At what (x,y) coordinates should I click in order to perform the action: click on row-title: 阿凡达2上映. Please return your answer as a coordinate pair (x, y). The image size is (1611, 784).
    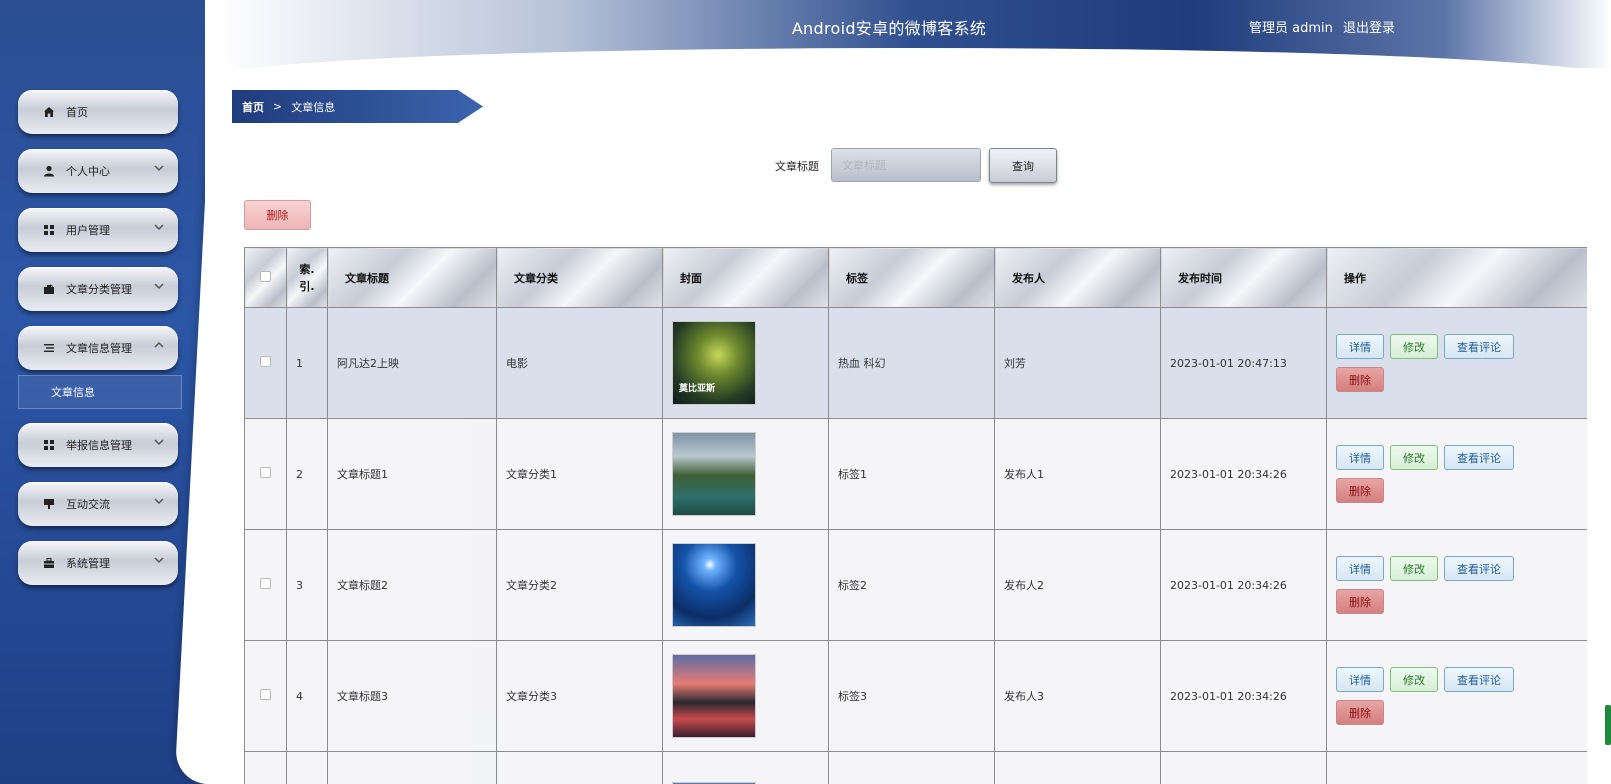
    Looking at the image, I should click on (412, 363).